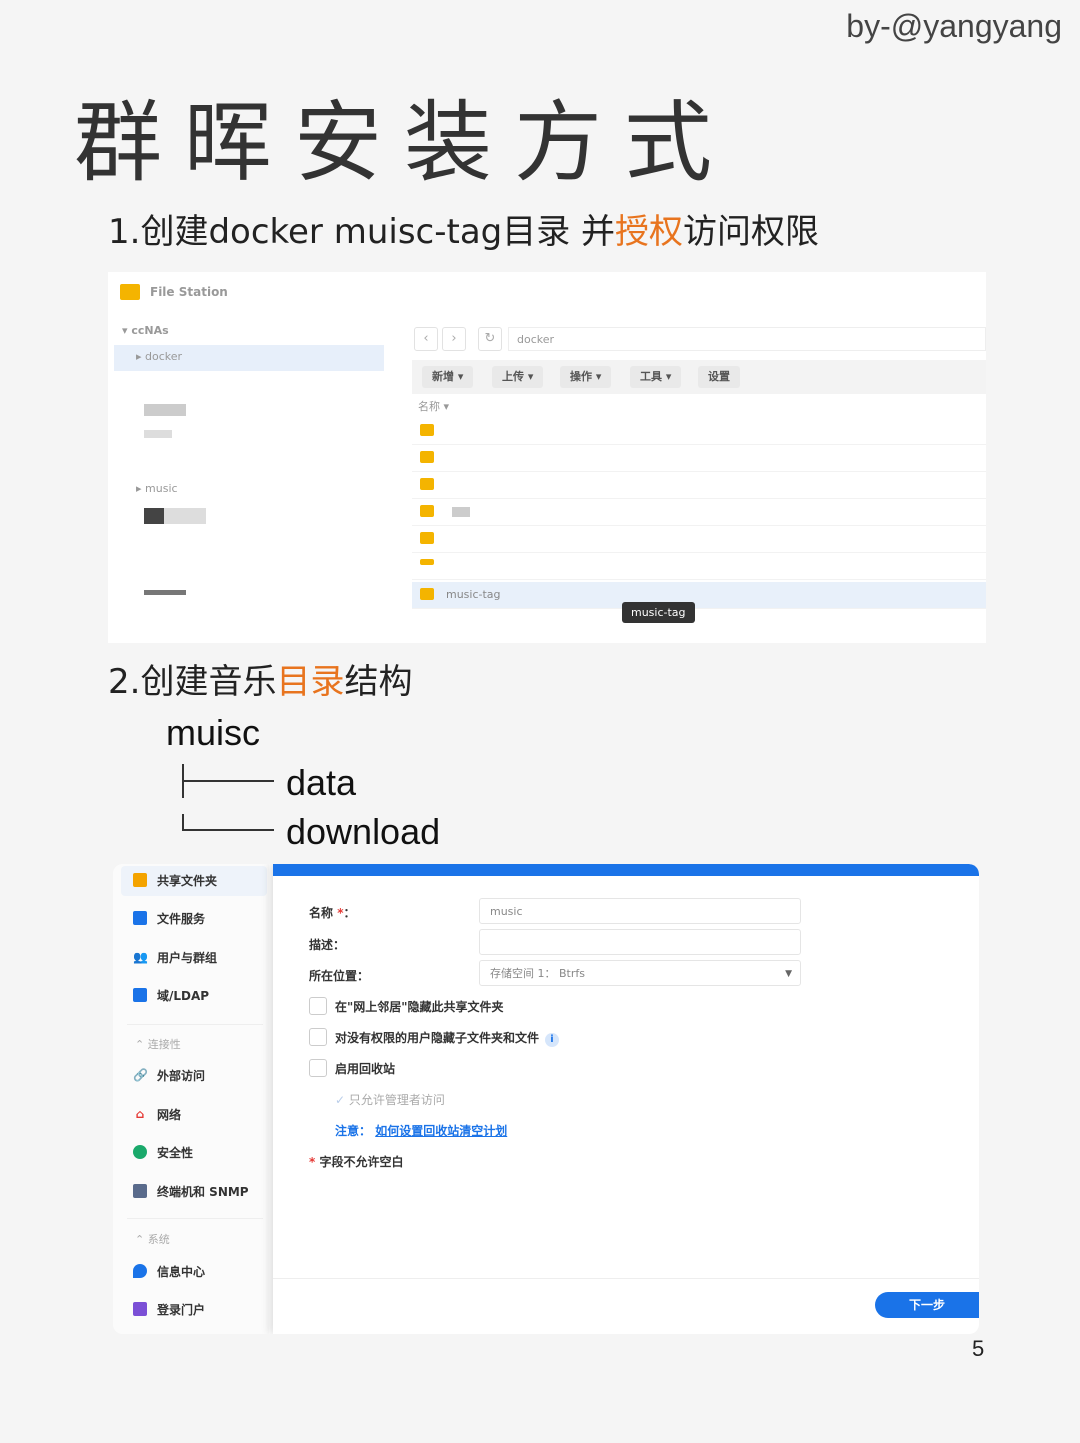  Describe the element at coordinates (747, 339) in the screenshot. I see `path-bar: docker` at that location.